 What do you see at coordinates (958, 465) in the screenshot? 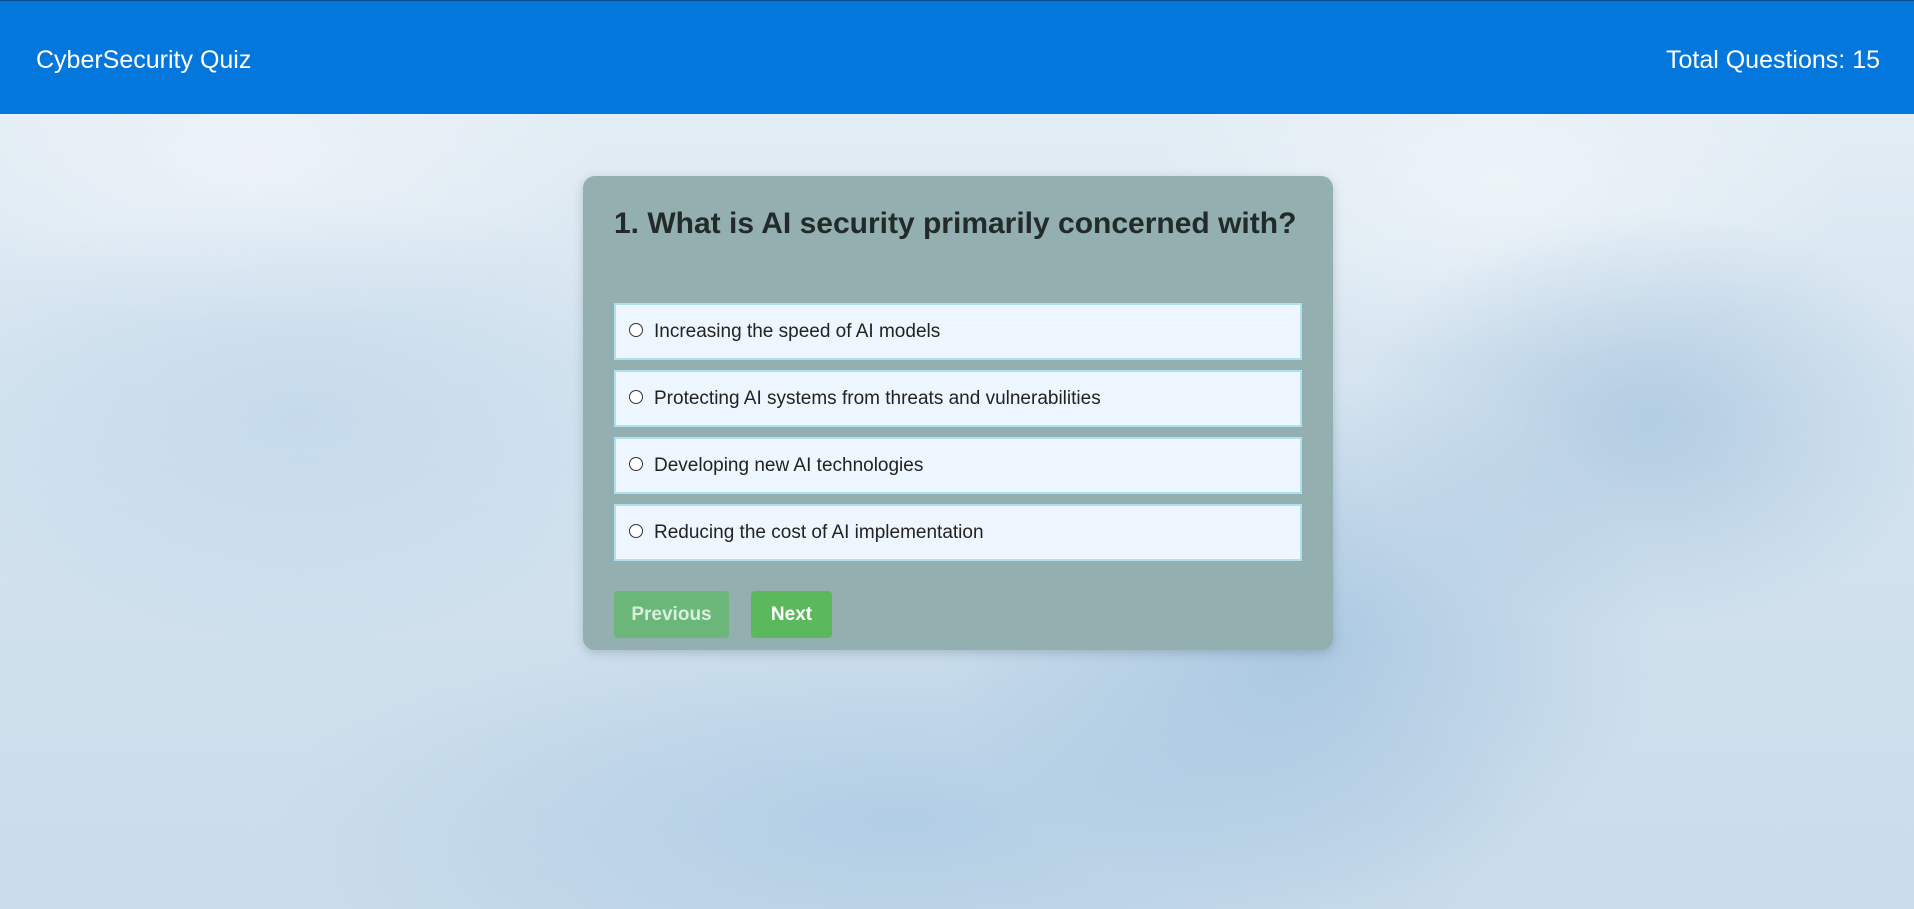
I see `answer-option: Developing new AI technologies` at bounding box center [958, 465].